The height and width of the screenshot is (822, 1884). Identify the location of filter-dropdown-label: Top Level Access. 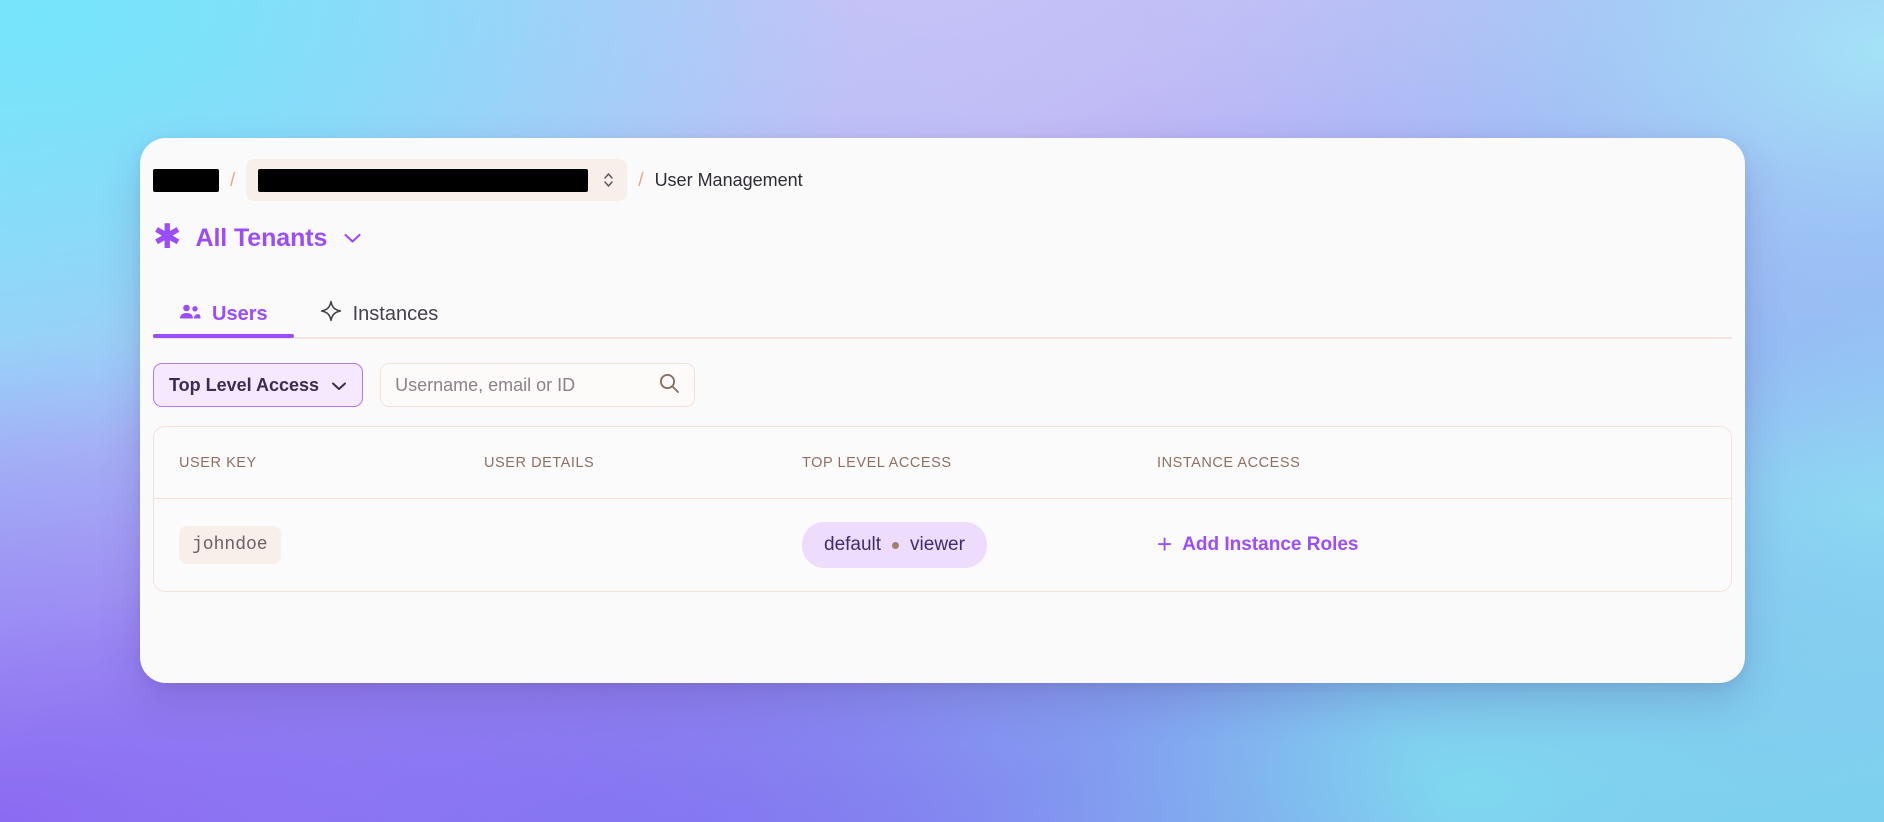
(244, 384).